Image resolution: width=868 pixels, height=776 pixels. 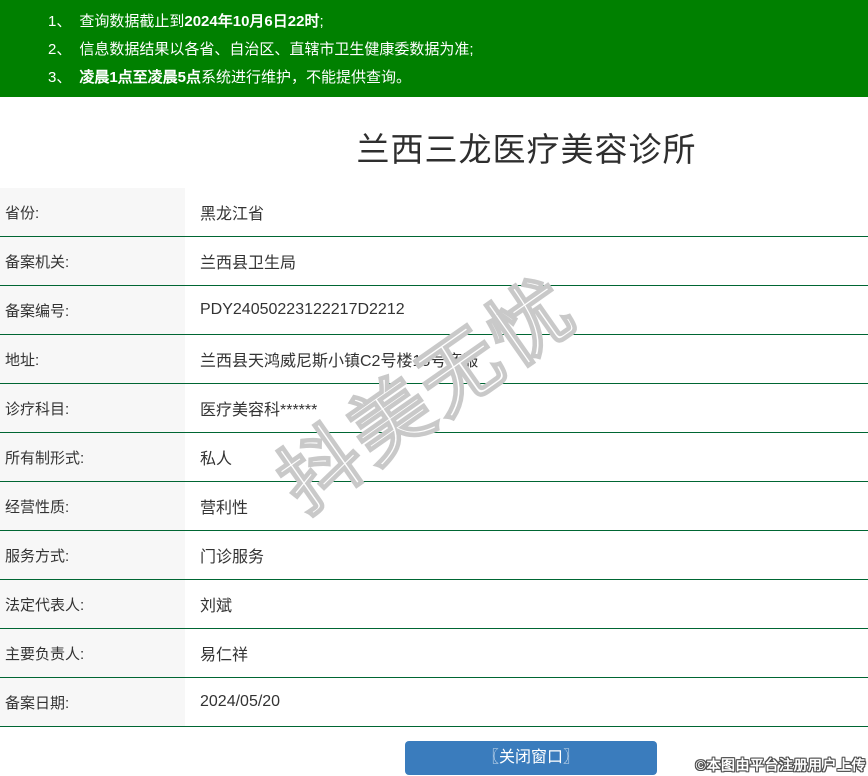 I want to click on field-value: 医疗美容科******, so click(x=259, y=410).